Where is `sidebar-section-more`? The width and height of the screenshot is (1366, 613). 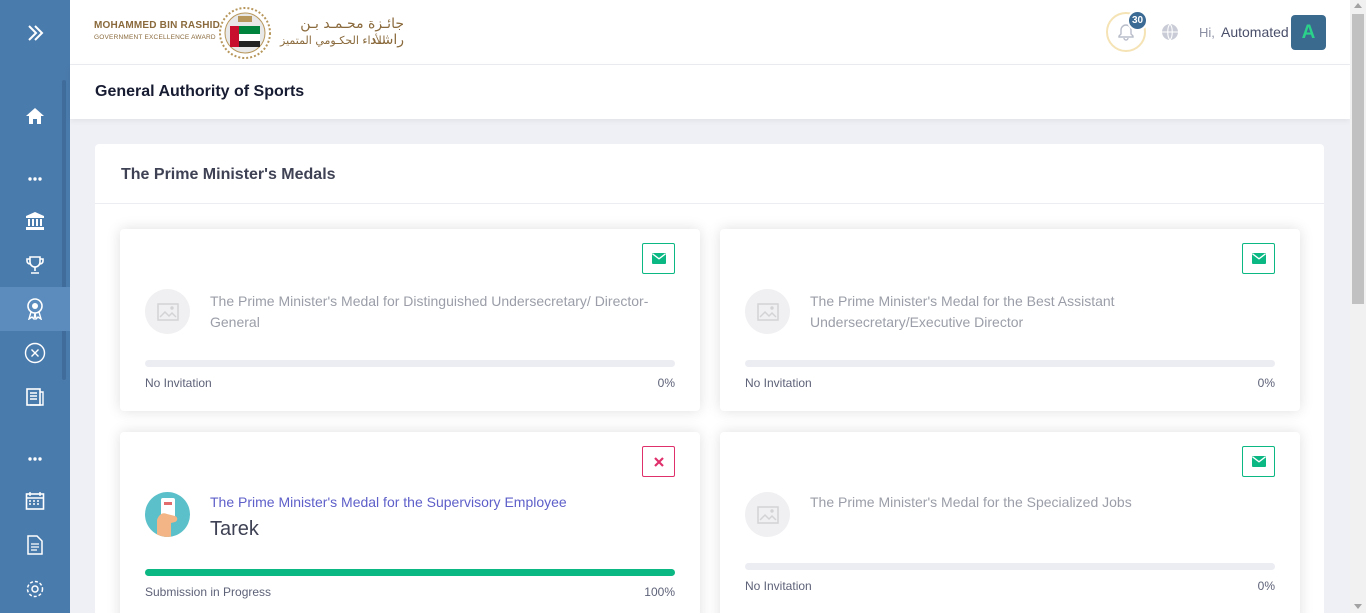
sidebar-section-more is located at coordinates (35, 179).